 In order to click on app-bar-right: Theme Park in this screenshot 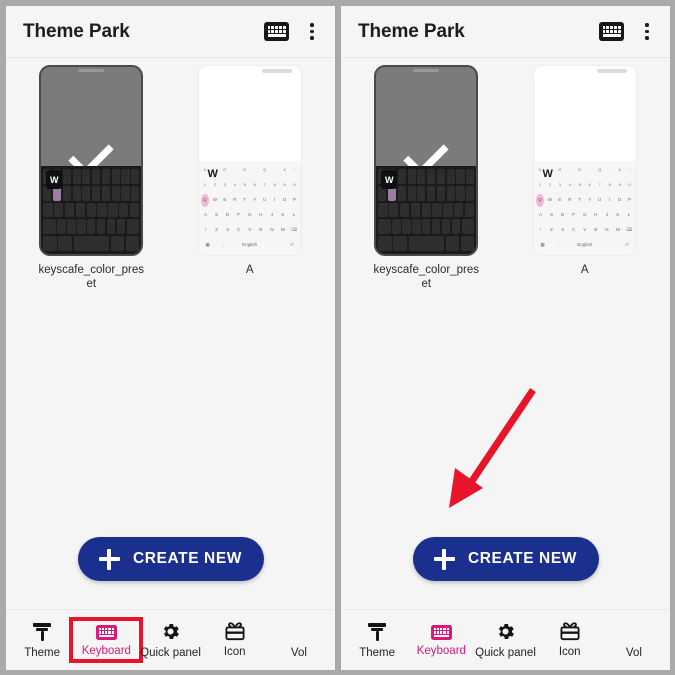, I will do `click(505, 32)`.